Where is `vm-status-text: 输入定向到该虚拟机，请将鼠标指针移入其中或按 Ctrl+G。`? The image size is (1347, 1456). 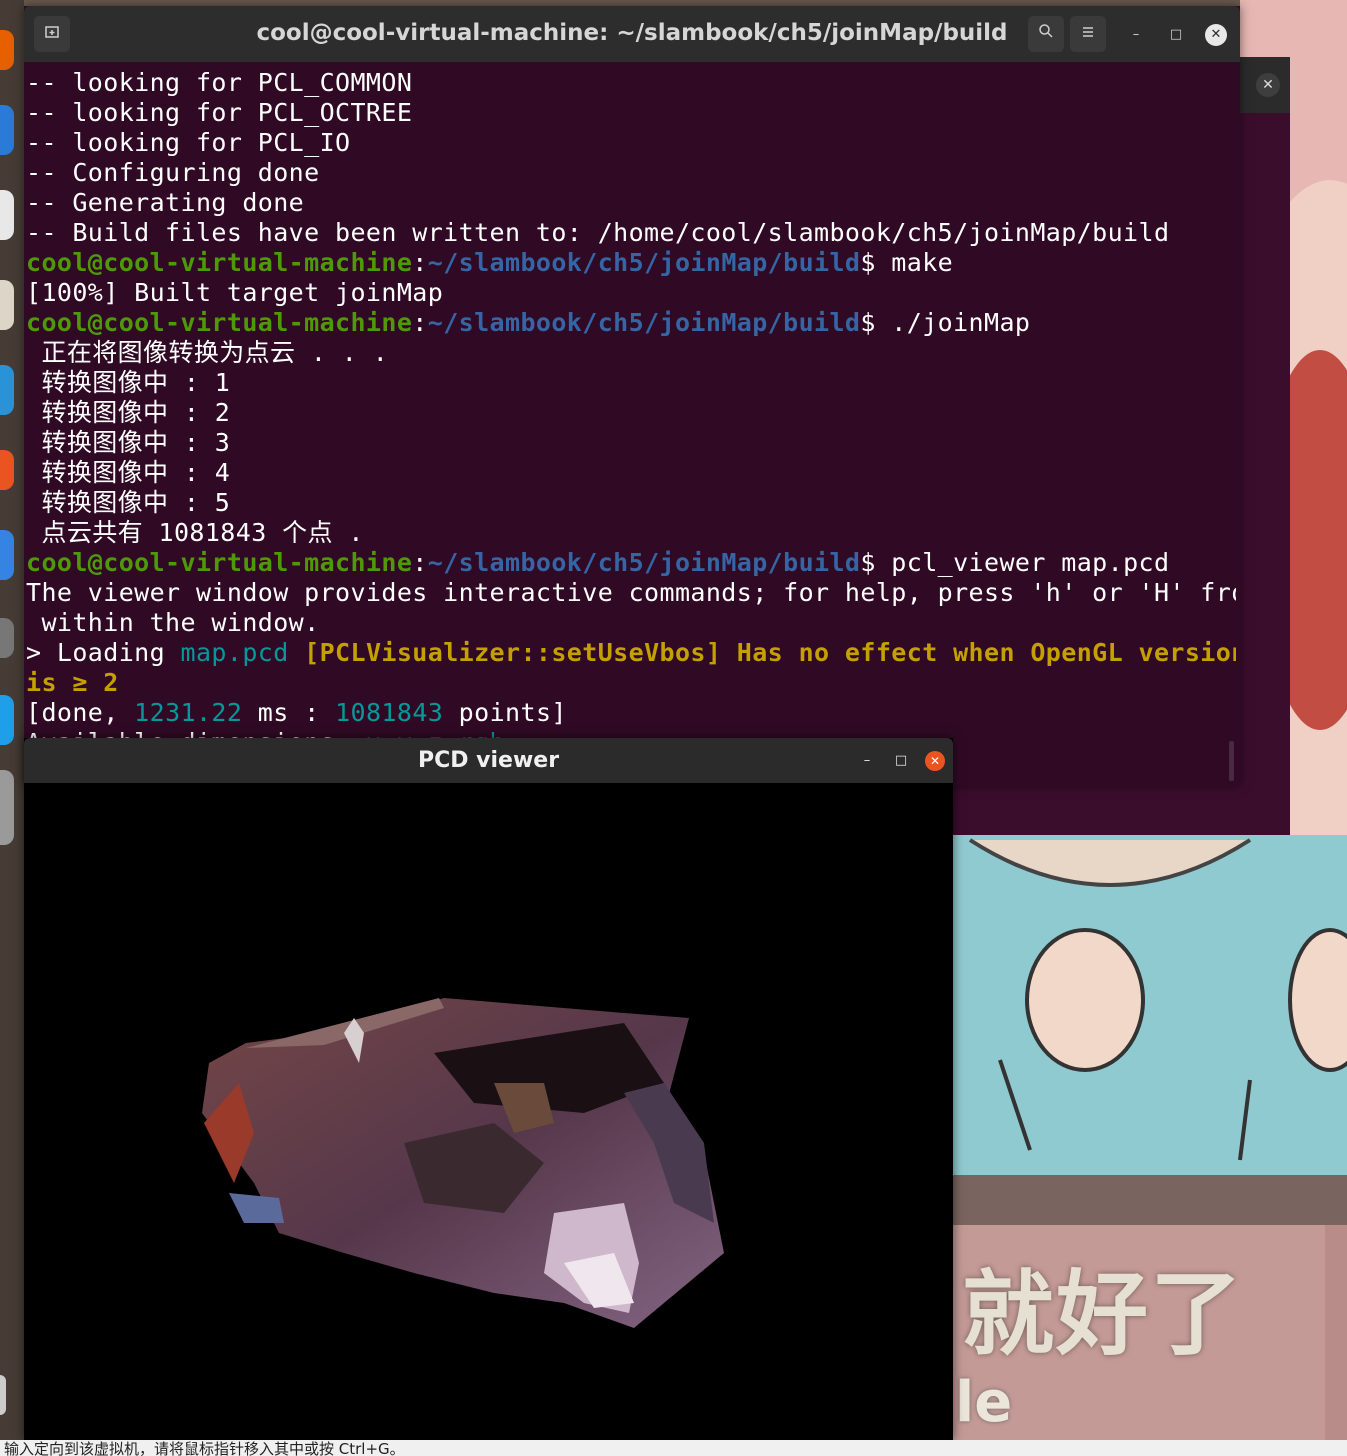
vm-status-text: 输入定向到该虚拟机，请将鼠标指针移入其中或按 Ctrl+G。 is located at coordinates (204, 1448).